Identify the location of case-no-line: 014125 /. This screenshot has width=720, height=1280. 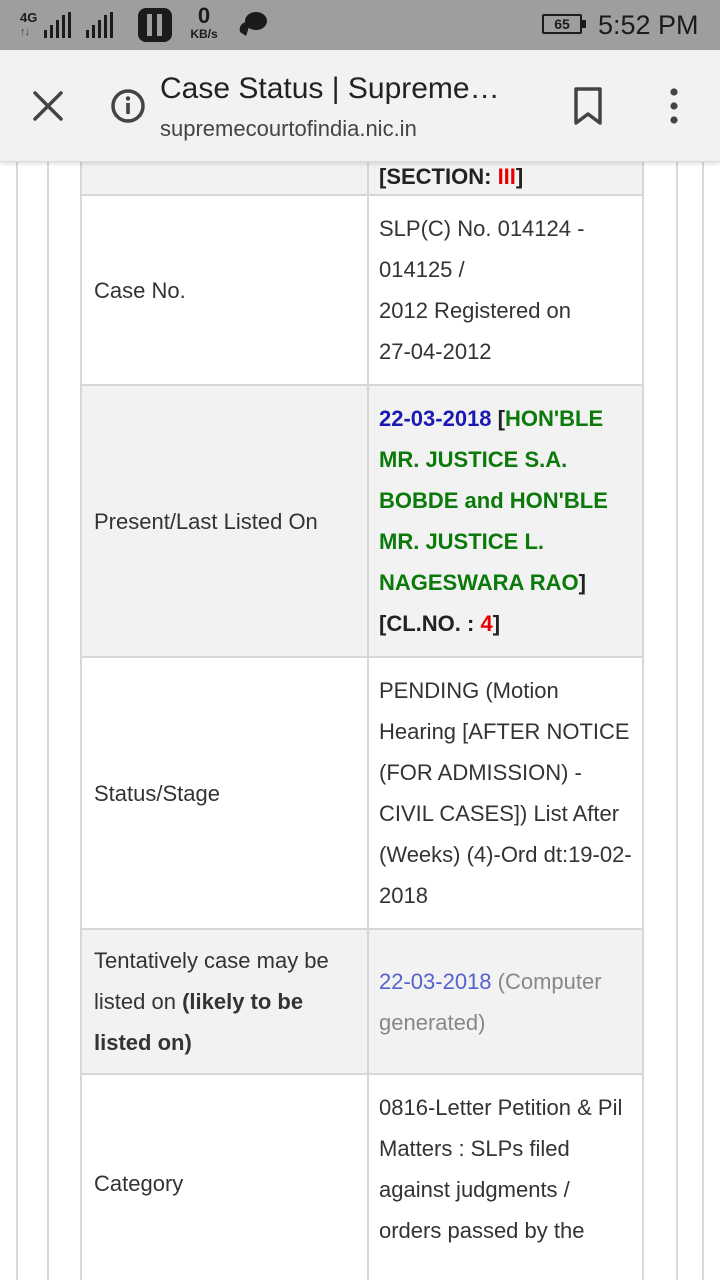
(422, 269).